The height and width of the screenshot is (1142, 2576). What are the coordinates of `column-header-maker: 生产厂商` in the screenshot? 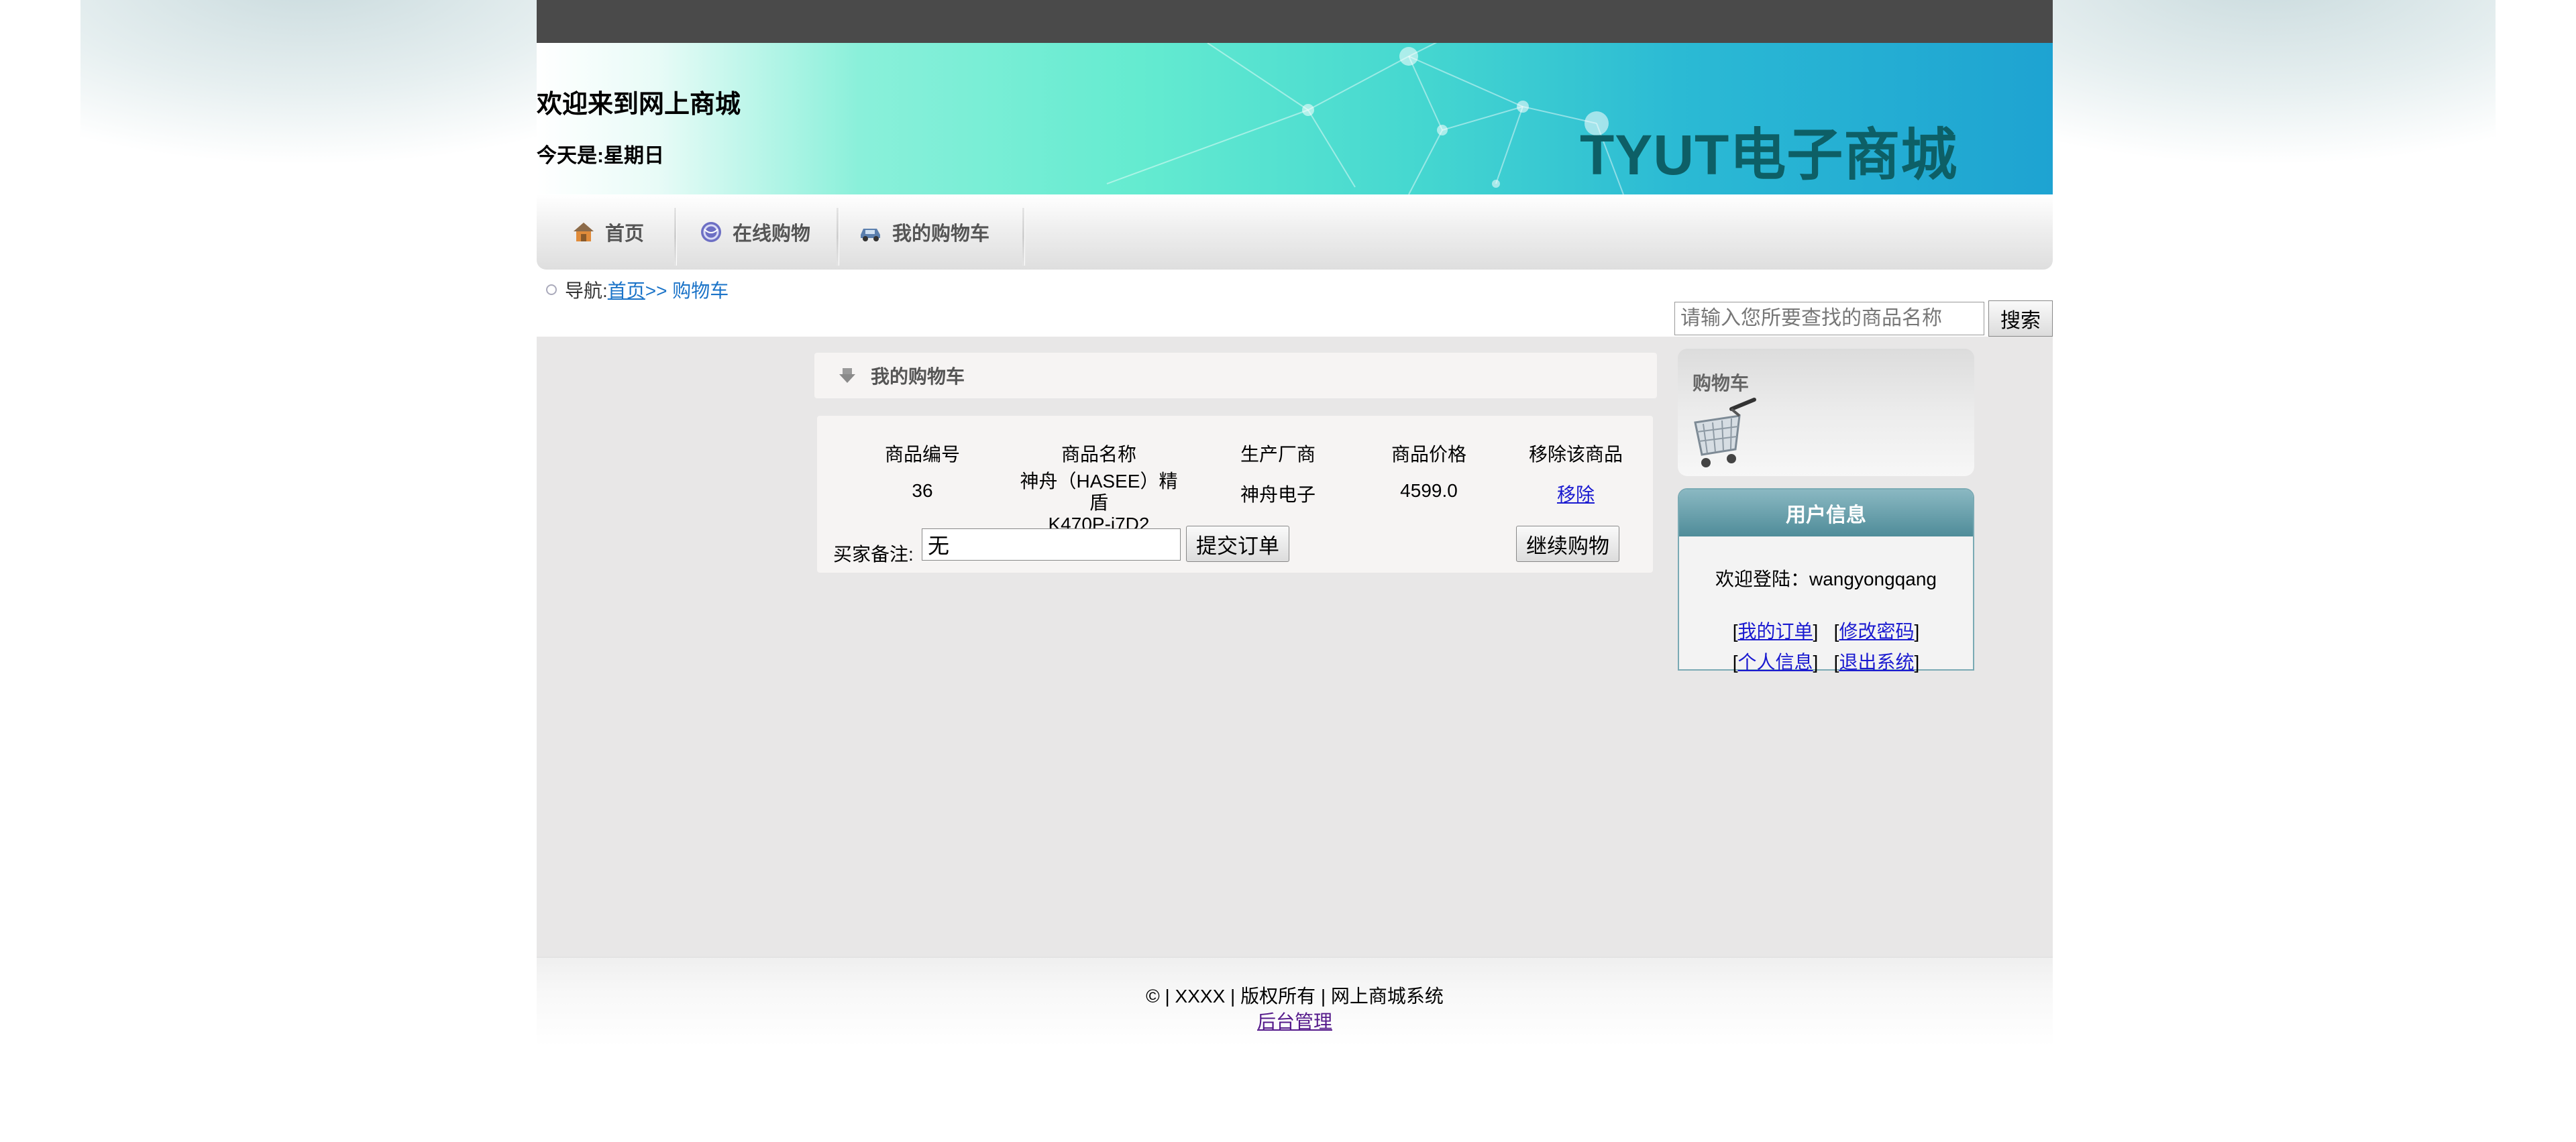 It's located at (1278, 454).